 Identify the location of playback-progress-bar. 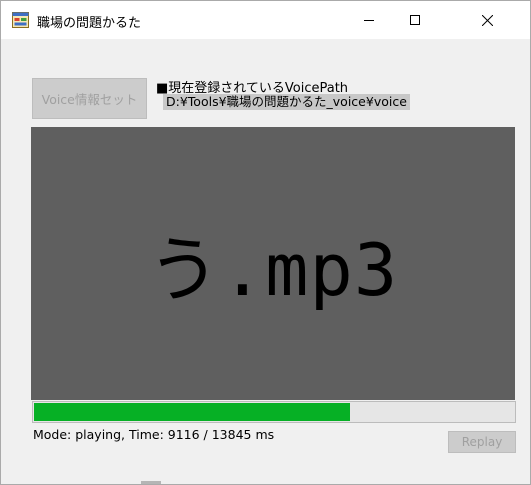
(274, 412).